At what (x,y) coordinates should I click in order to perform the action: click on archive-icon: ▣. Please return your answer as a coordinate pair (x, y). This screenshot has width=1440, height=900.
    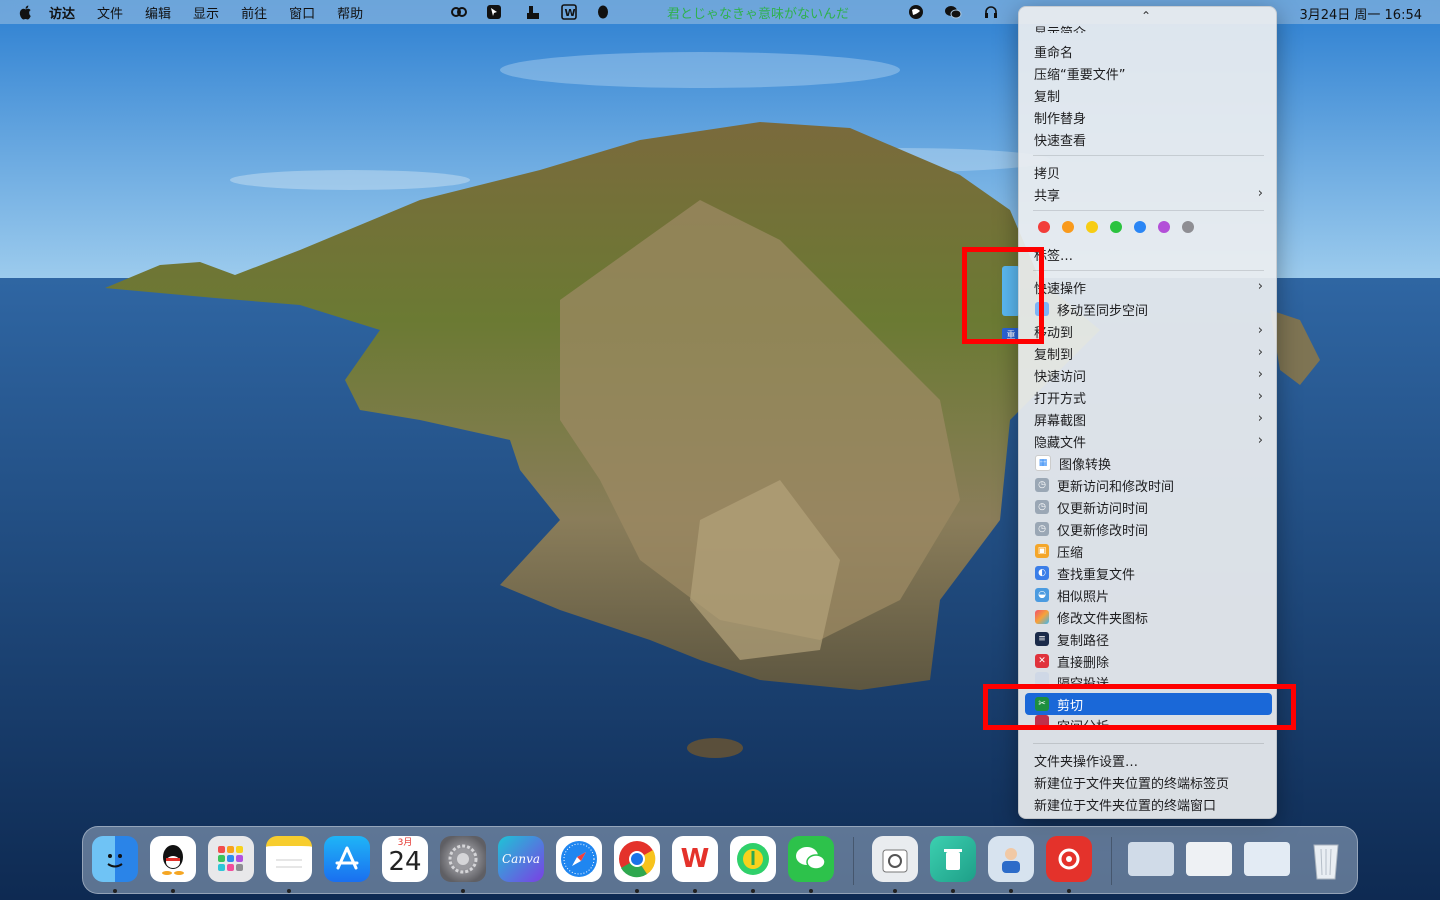
    Looking at the image, I should click on (1042, 551).